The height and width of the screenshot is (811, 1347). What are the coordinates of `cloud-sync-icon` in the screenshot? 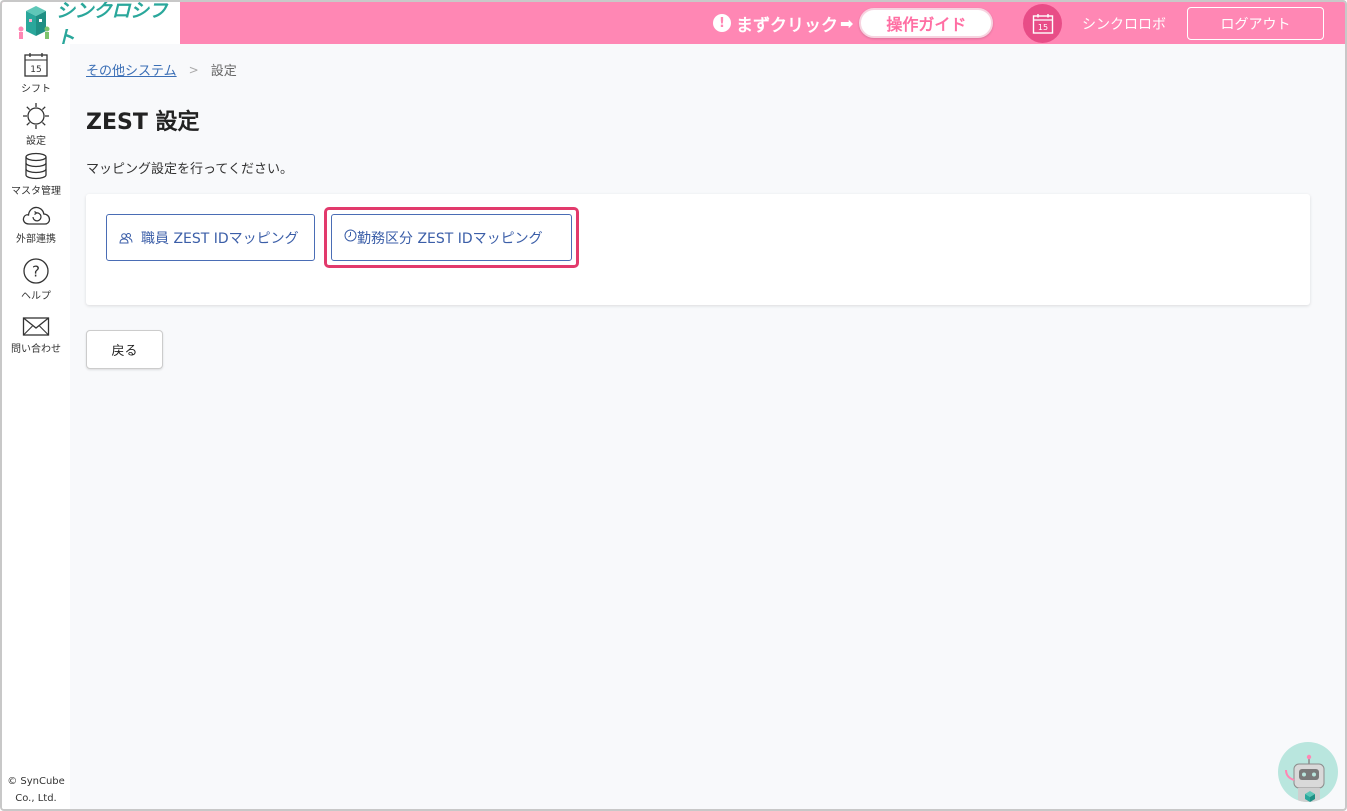 It's located at (36, 215).